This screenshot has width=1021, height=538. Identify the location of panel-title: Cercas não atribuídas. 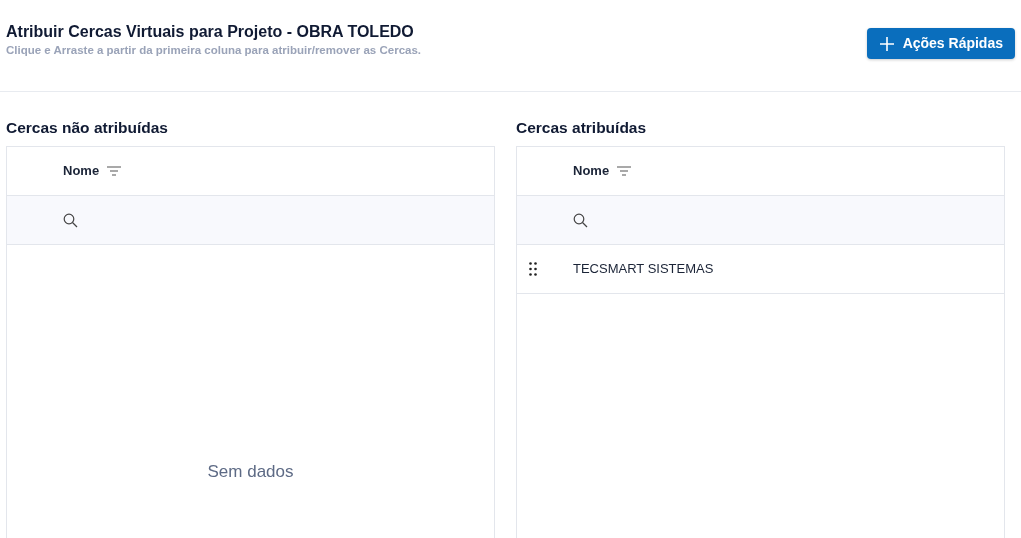
(87, 128).